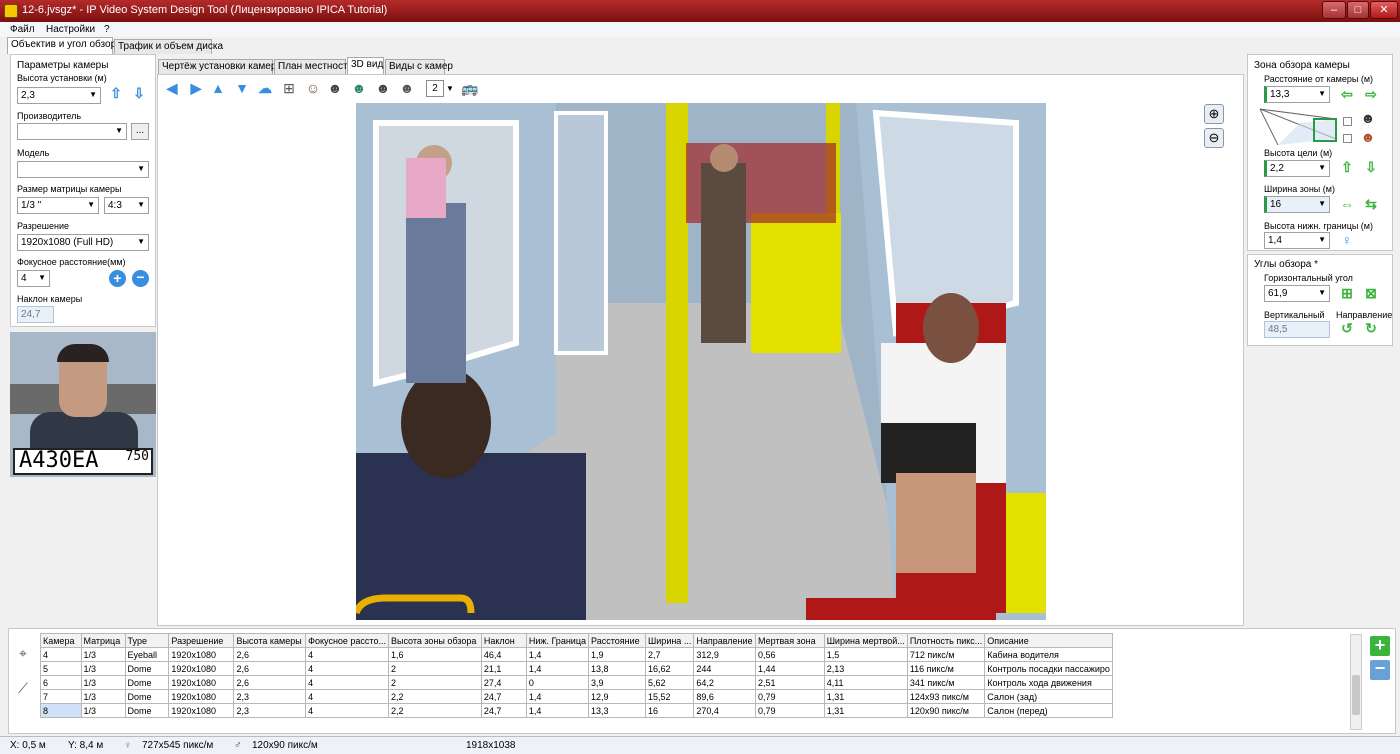  I want to click on table-cell: Контроль посадки пассажиро, so click(1048, 668).